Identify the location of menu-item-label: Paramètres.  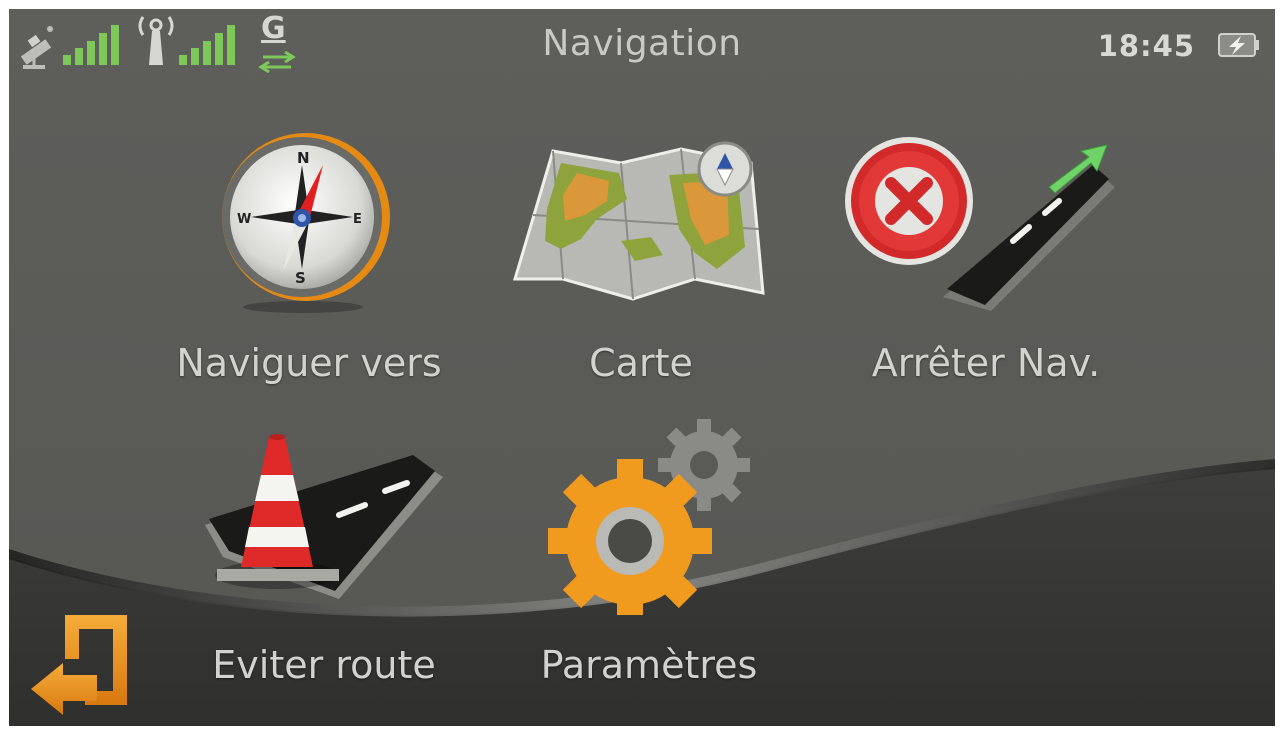
(649, 665).